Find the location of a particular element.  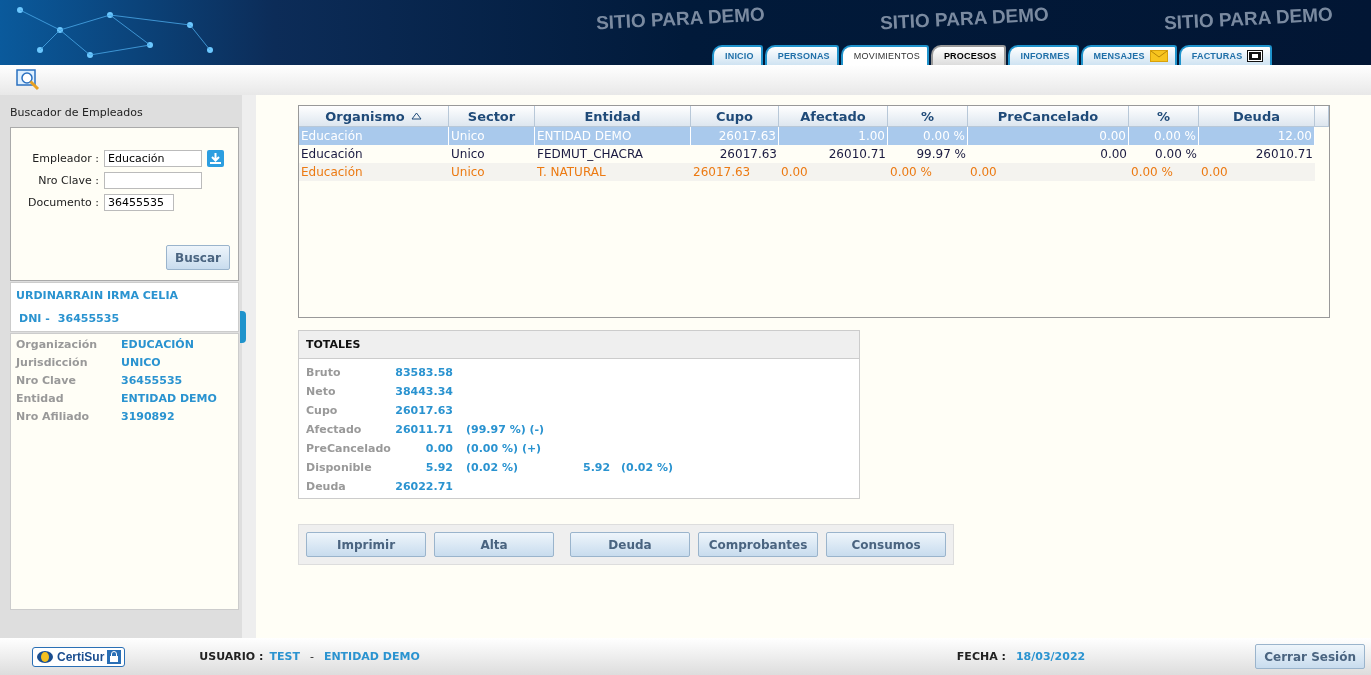

detail-value: EDUCACIÓN is located at coordinates (158, 344).